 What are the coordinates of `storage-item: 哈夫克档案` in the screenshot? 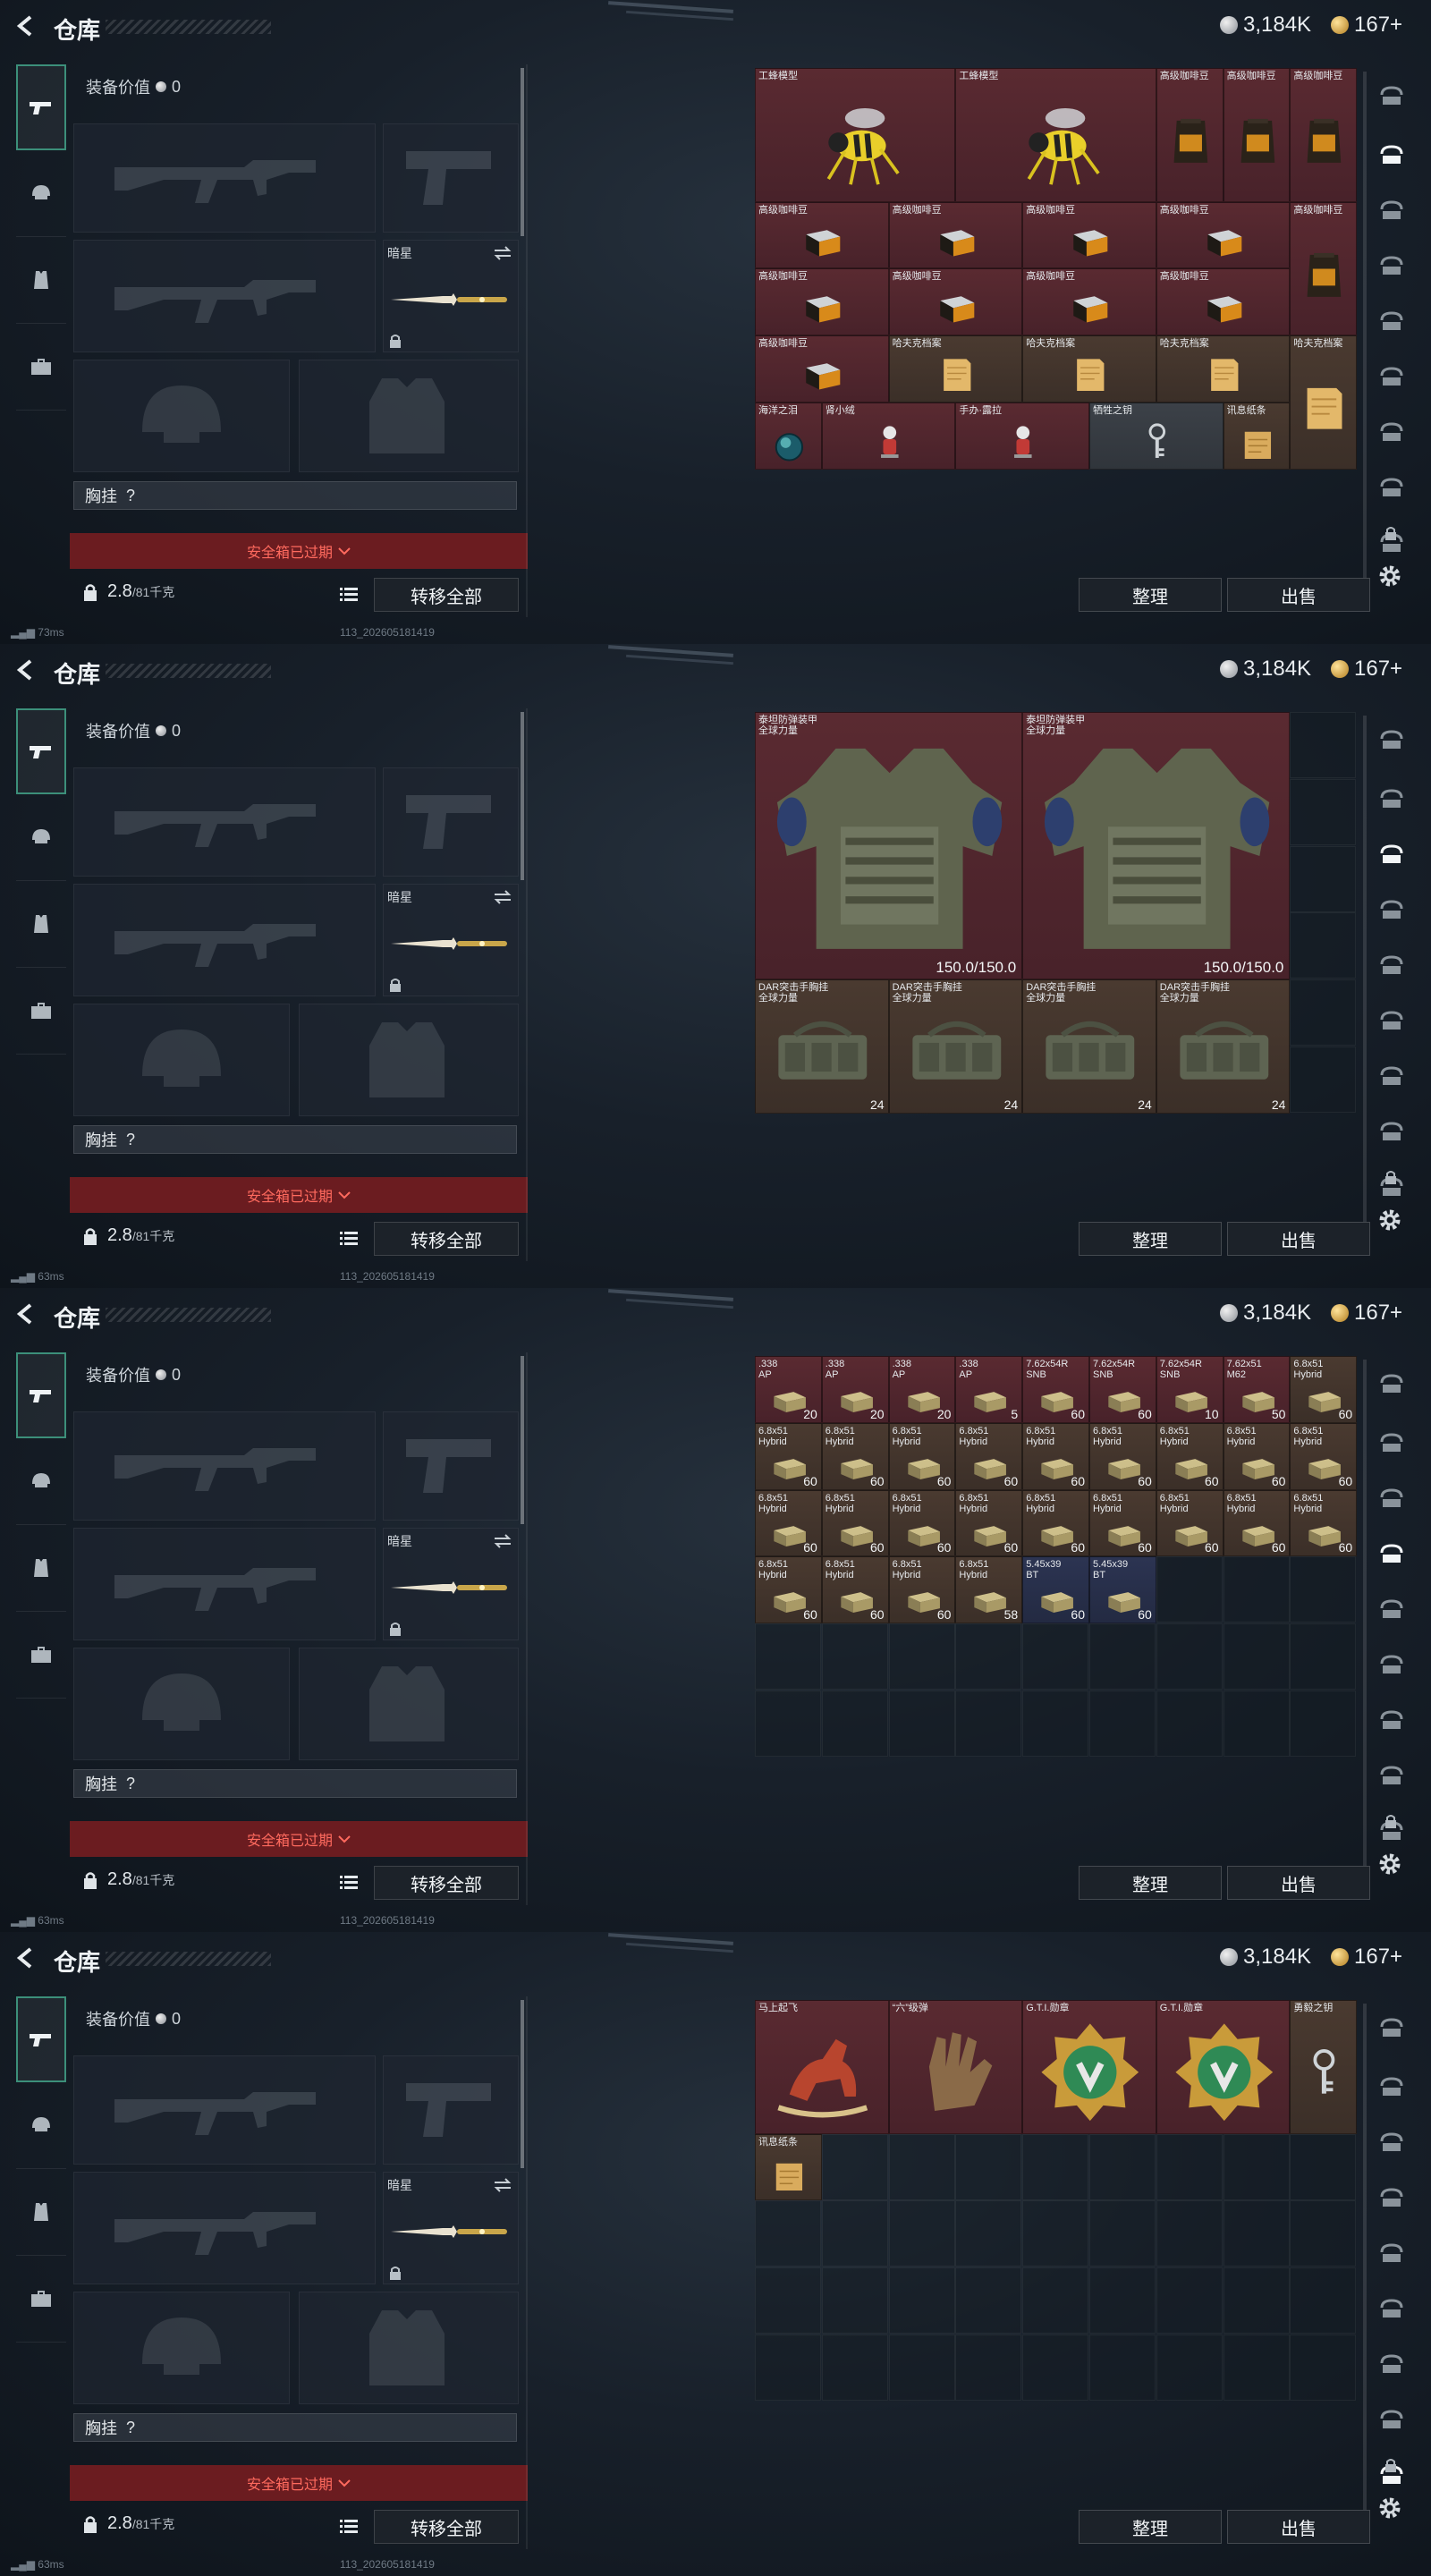 It's located at (1324, 402).